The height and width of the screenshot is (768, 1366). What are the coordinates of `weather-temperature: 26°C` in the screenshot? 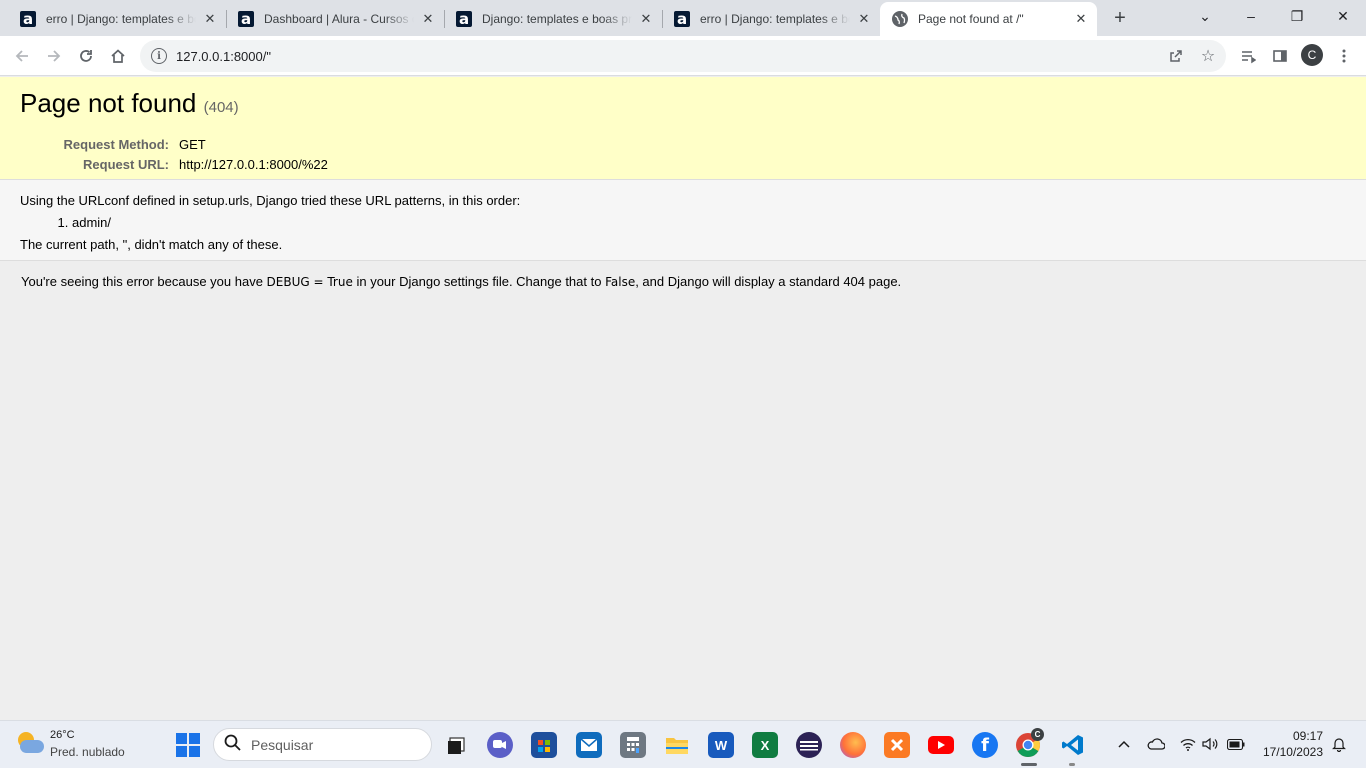 It's located at (62, 735).